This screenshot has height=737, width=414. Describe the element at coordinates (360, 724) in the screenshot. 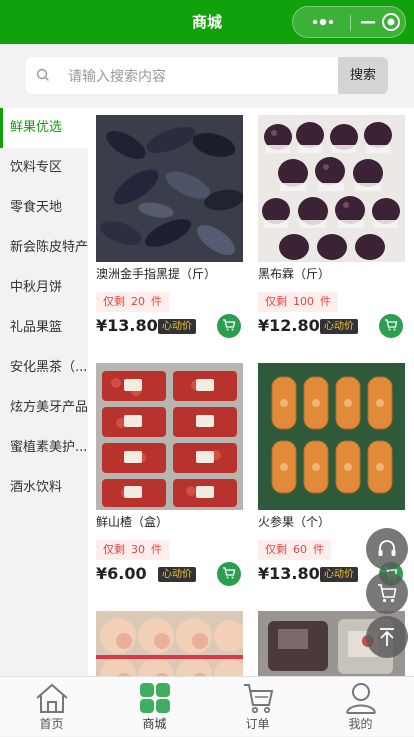

I see `tab-label: 我的` at that location.